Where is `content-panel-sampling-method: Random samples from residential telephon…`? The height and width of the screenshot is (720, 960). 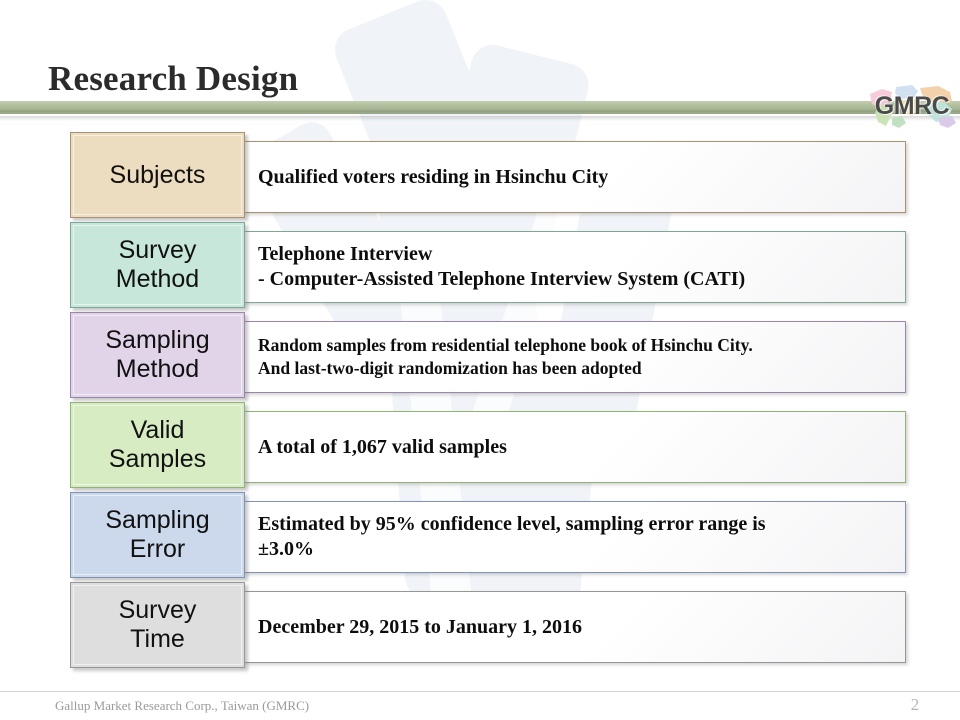
content-panel-sampling-method: Random samples from residential telephon… is located at coordinates (574, 357).